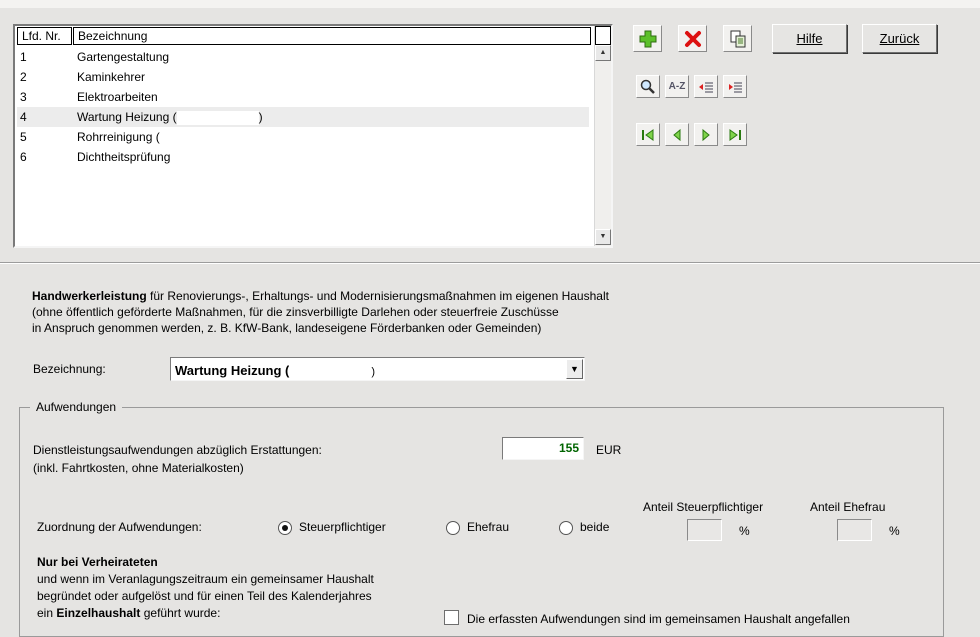 The image size is (980, 637). Describe the element at coordinates (603, 35) in the screenshot. I see `scroll-header-cell` at that location.